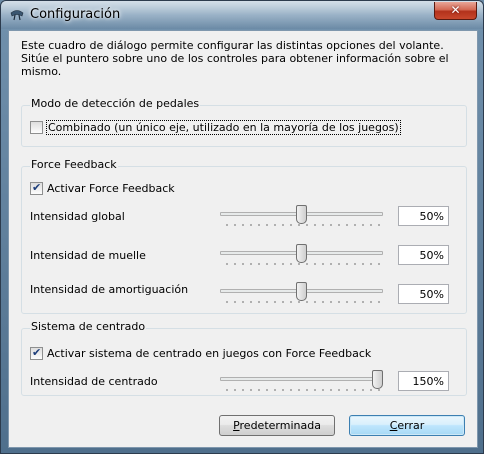  What do you see at coordinates (423, 381) in the screenshot?
I see `centering-intensity-value: 150%` at bounding box center [423, 381].